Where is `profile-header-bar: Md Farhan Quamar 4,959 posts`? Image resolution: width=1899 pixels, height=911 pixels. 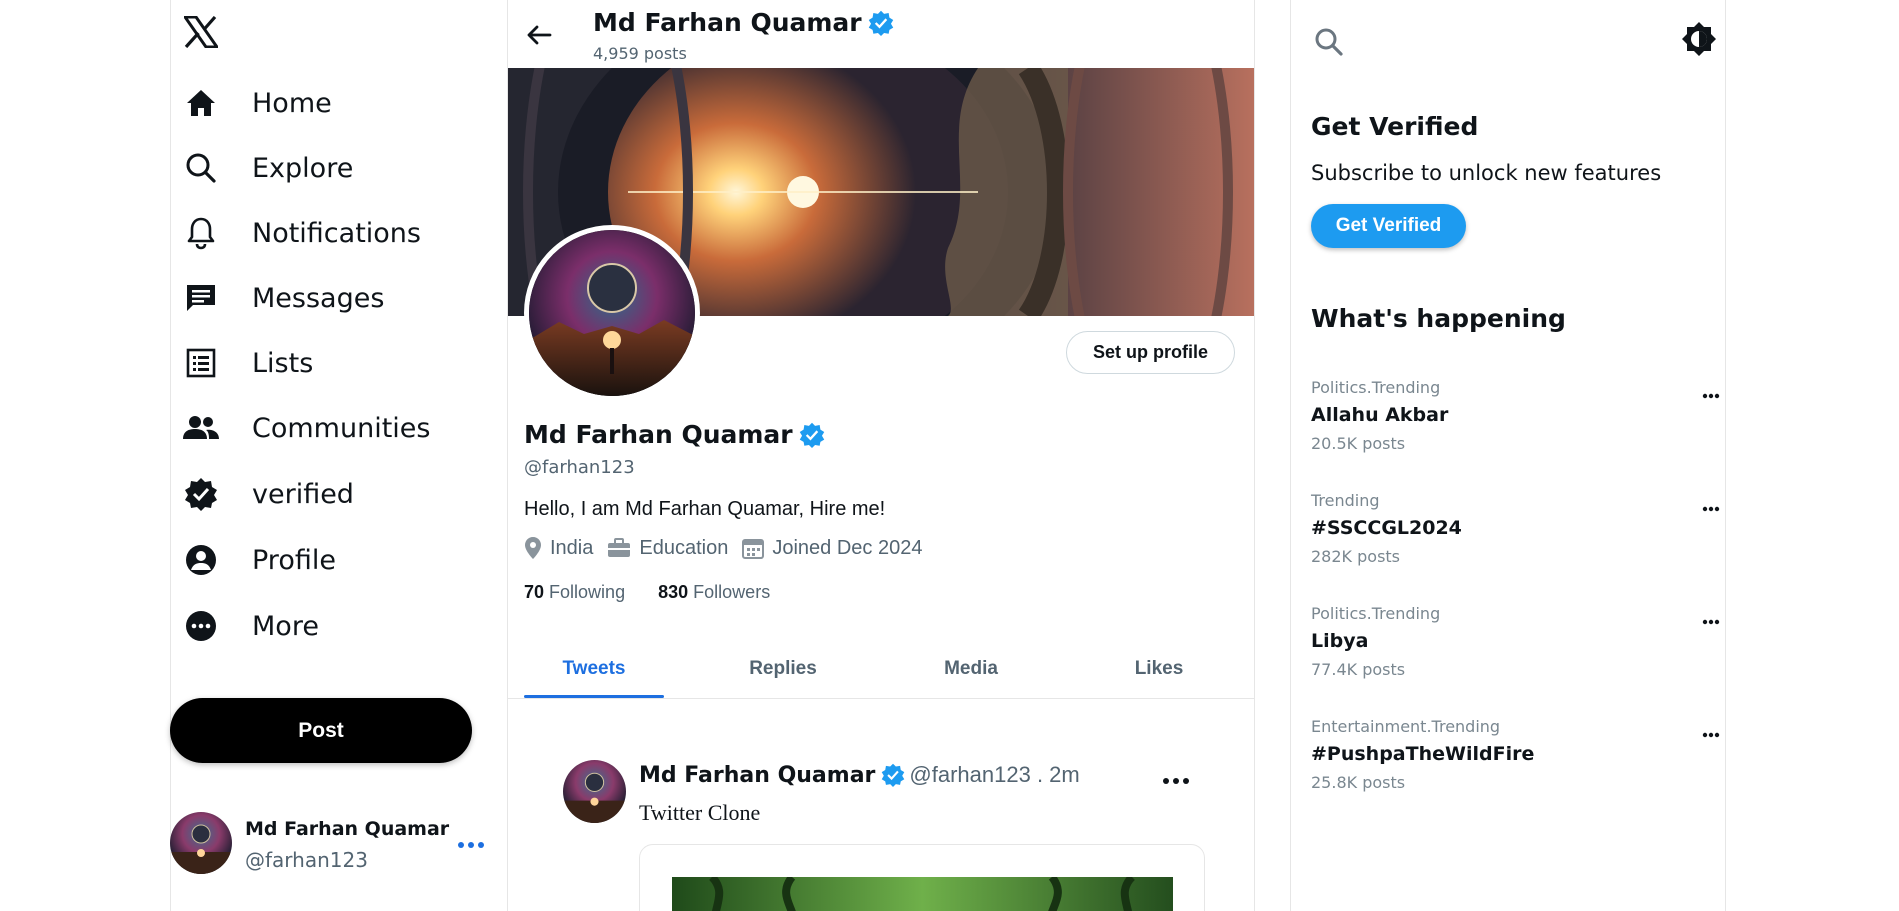 profile-header-bar: Md Farhan Quamar 4,959 posts is located at coordinates (881, 34).